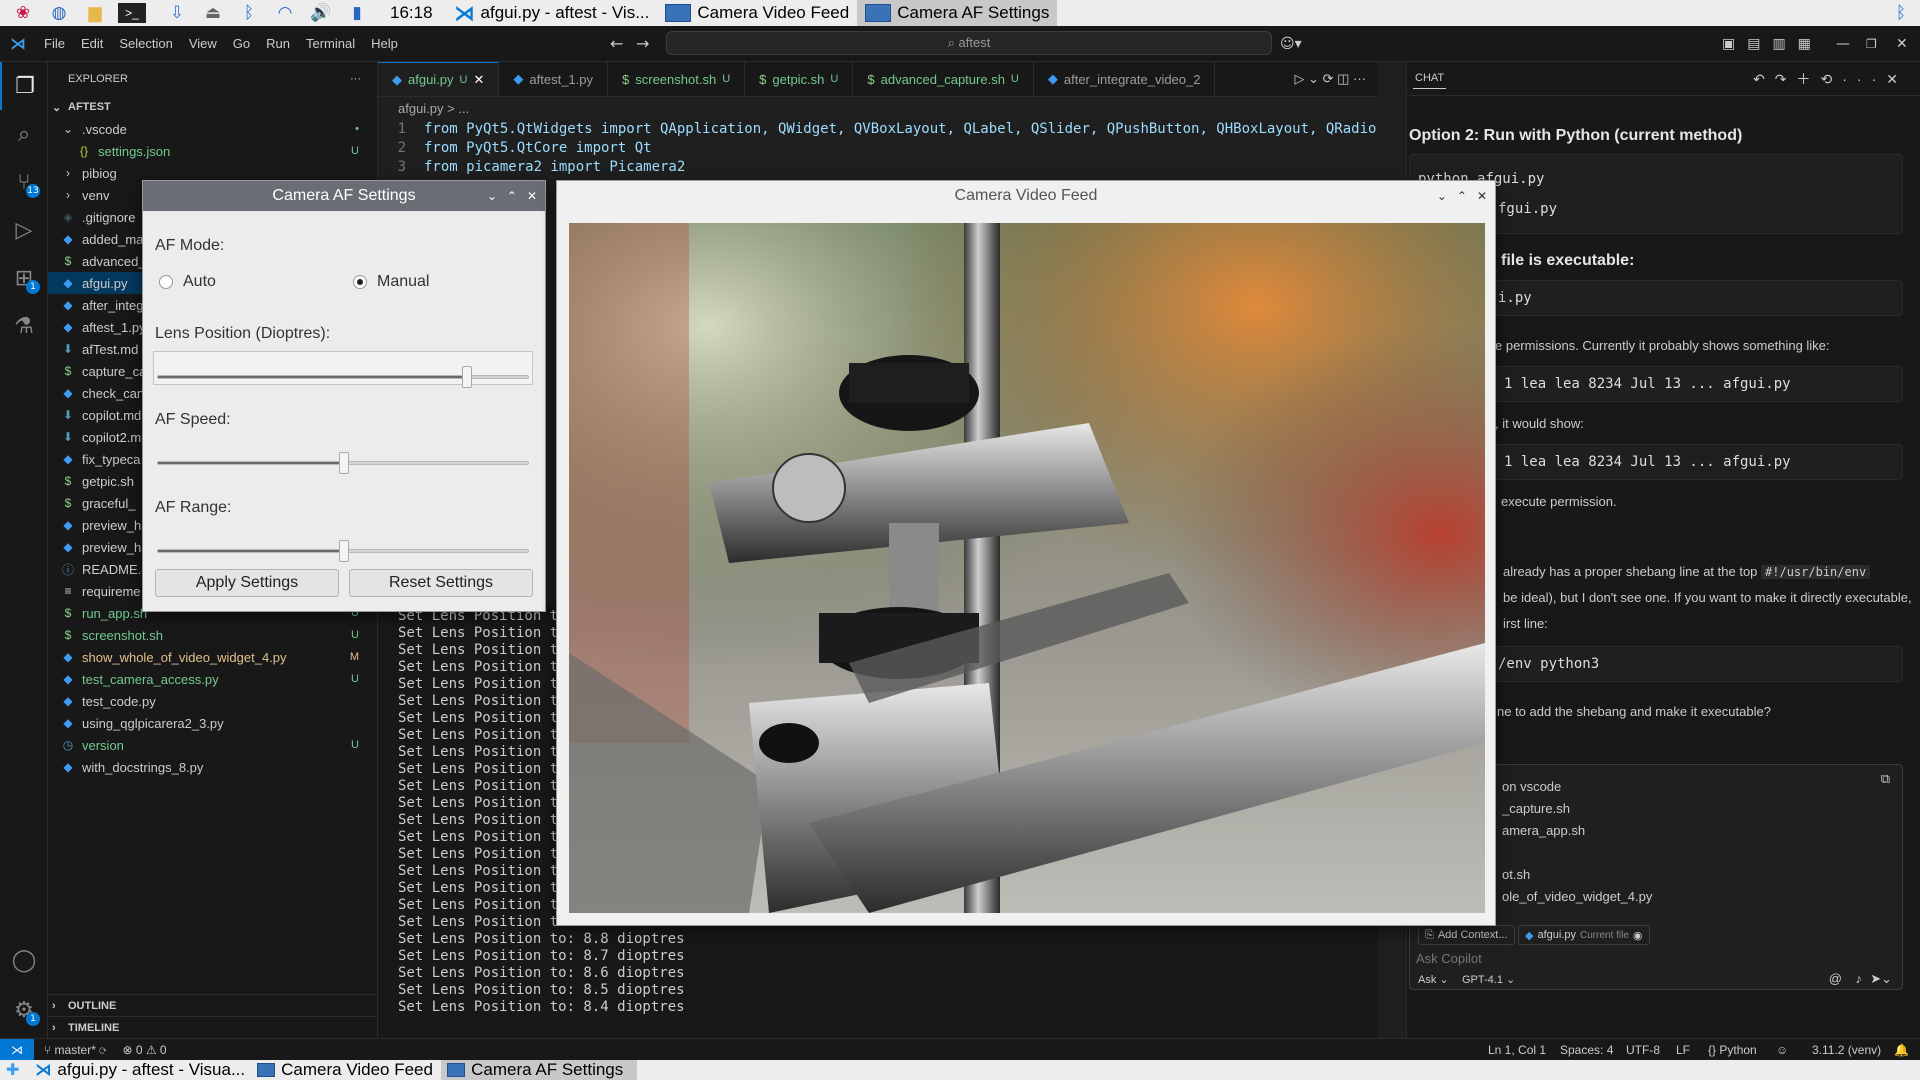 This screenshot has height=1080, width=1920. Describe the element at coordinates (247, 583) in the screenshot. I see `apply-settings-button: Apply Settings` at that location.